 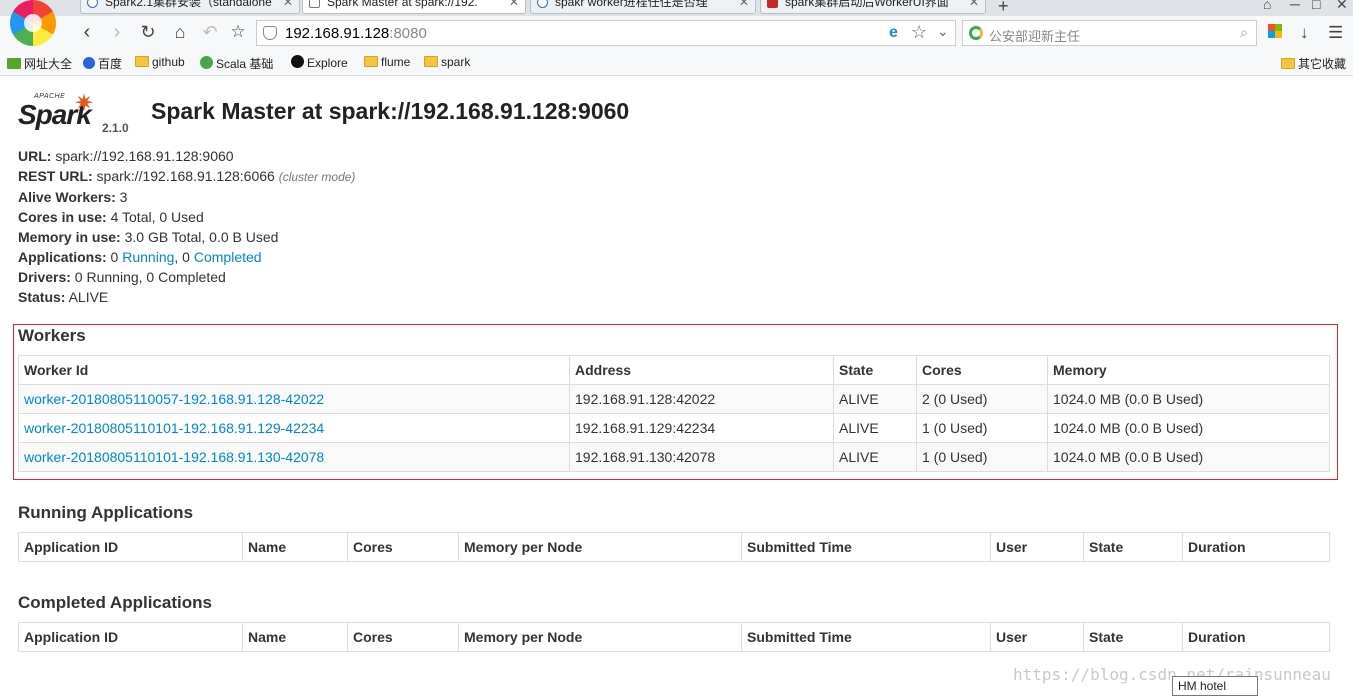 What do you see at coordinates (87, 32) in the screenshot?
I see `back-icon: ‹` at bounding box center [87, 32].